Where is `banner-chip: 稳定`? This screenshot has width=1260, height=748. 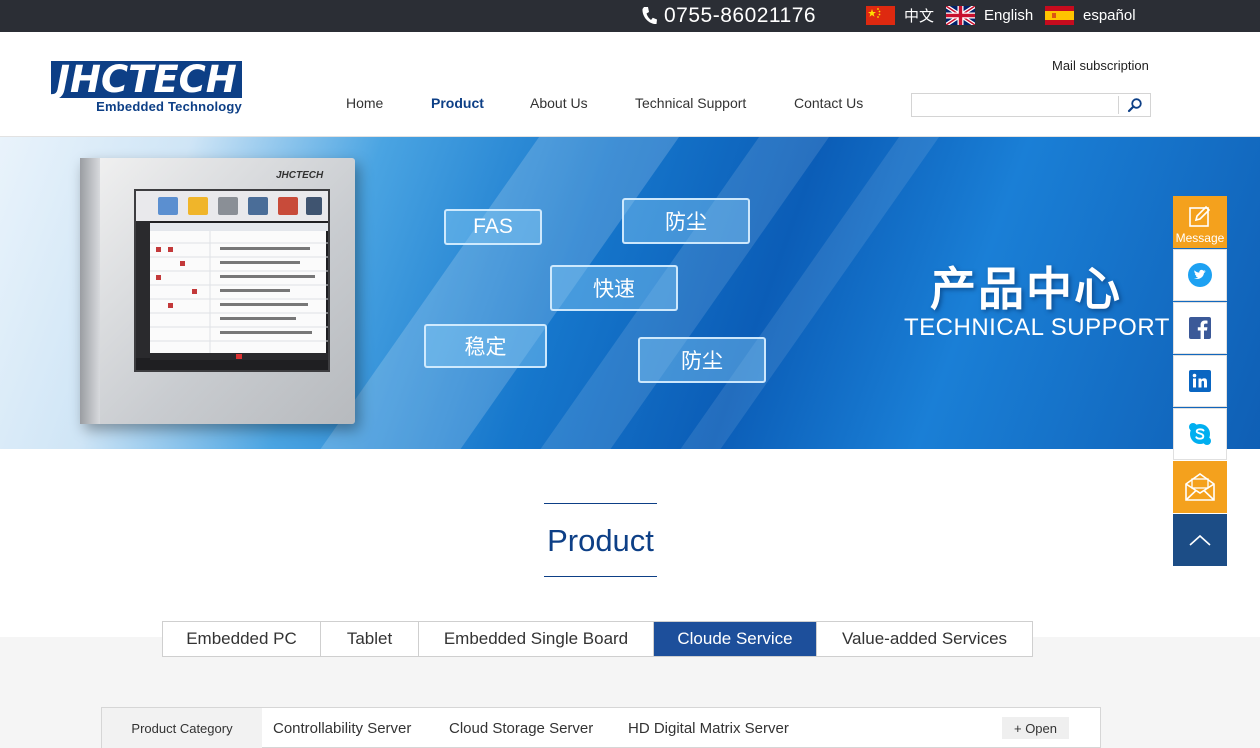
banner-chip: 稳定 is located at coordinates (485, 346).